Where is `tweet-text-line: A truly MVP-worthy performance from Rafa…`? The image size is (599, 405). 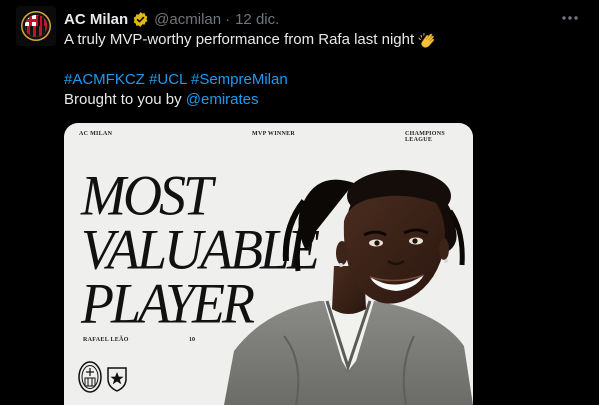
tweet-text-line: A truly MVP-worthy performance from Rafa… is located at coordinates (239, 39).